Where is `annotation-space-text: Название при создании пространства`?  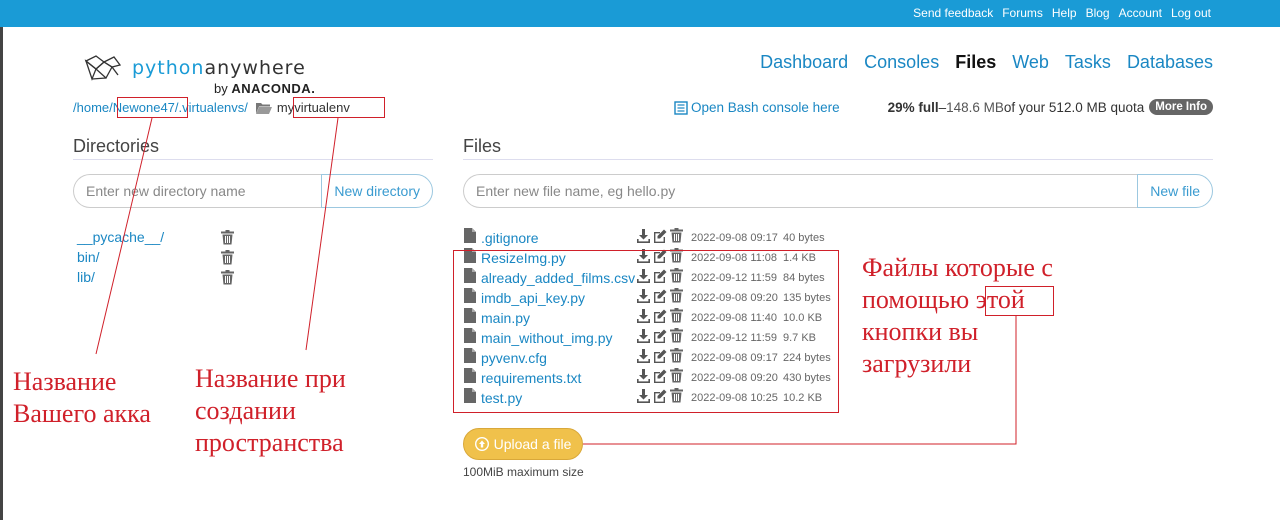 annotation-space-text: Название при создании пространства is located at coordinates (270, 411).